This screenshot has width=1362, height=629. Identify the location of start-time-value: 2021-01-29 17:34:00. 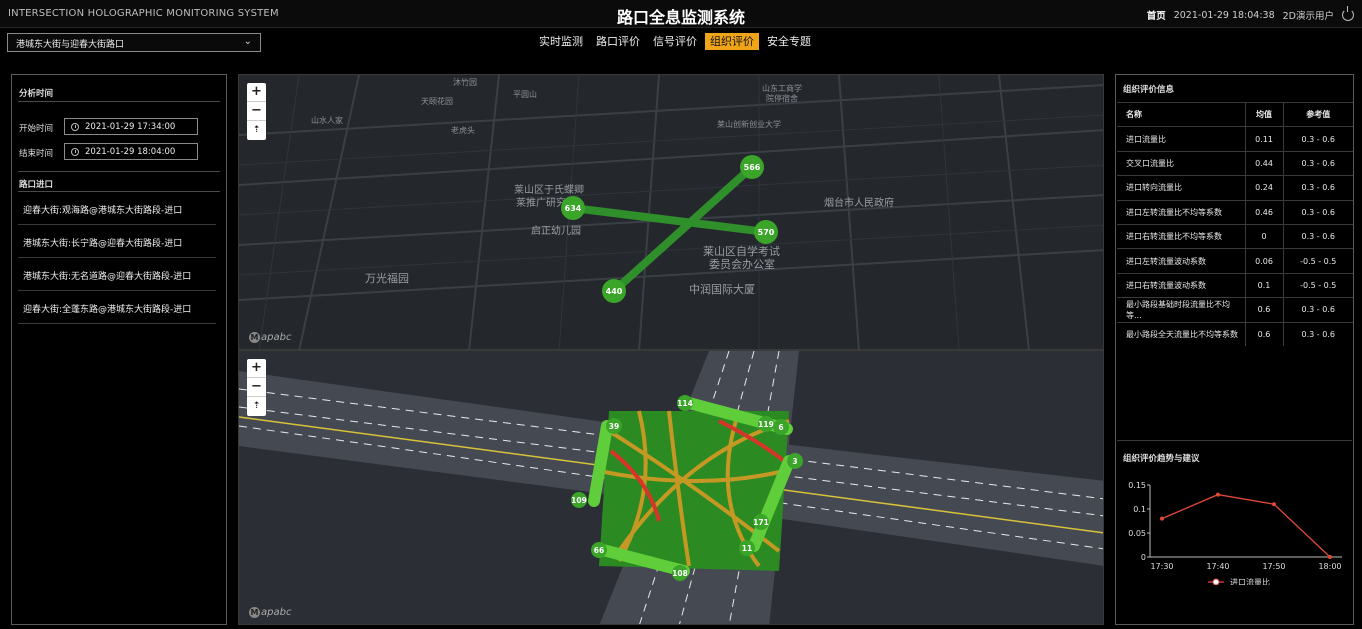
(130, 127).